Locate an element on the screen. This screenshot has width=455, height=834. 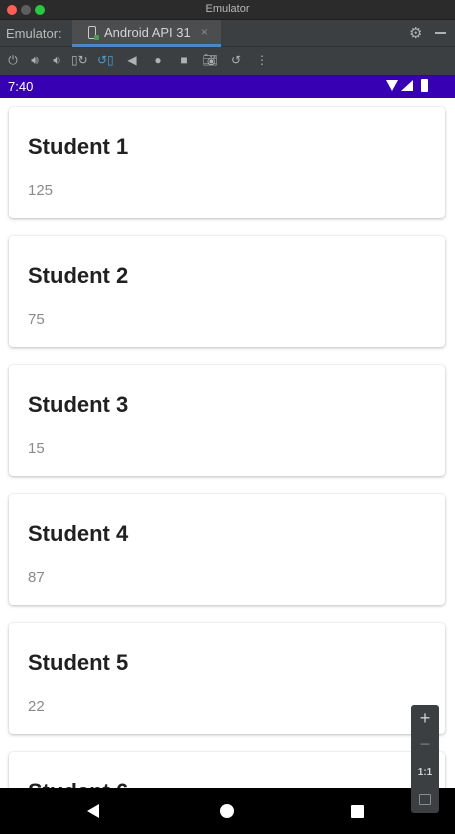
hide-panel-icon is located at coordinates (440, 33).